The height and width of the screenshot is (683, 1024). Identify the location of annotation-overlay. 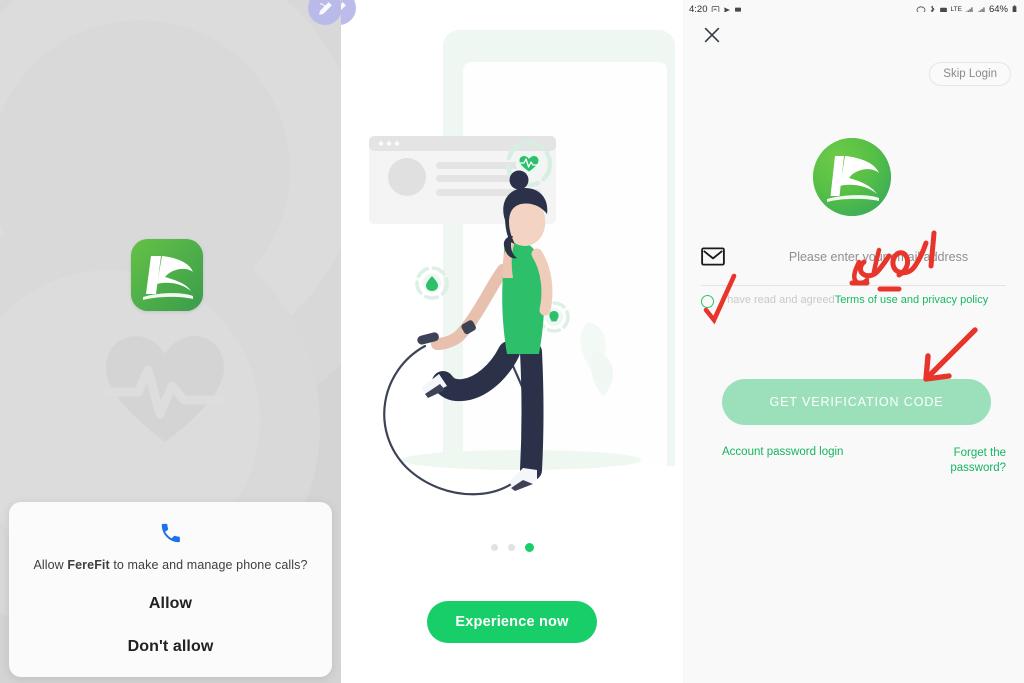
(840, 306).